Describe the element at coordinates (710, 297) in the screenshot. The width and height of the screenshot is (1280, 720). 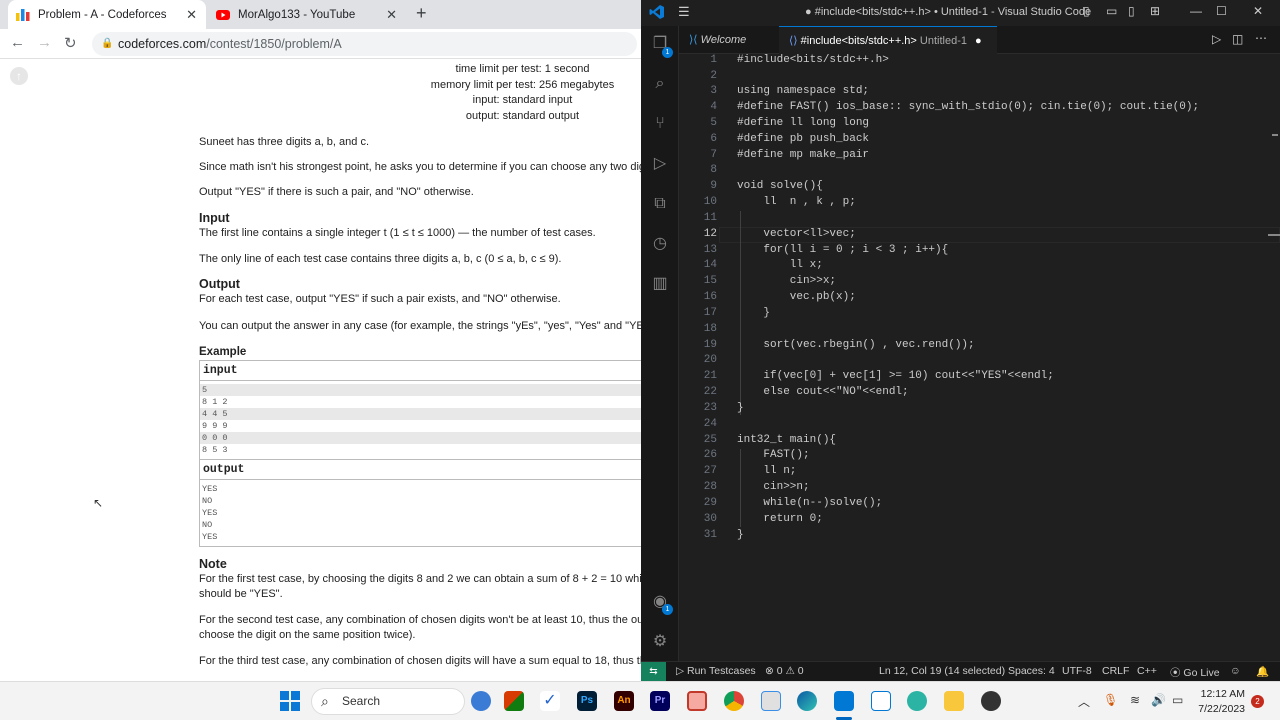
I see `line-number: 16` at that location.